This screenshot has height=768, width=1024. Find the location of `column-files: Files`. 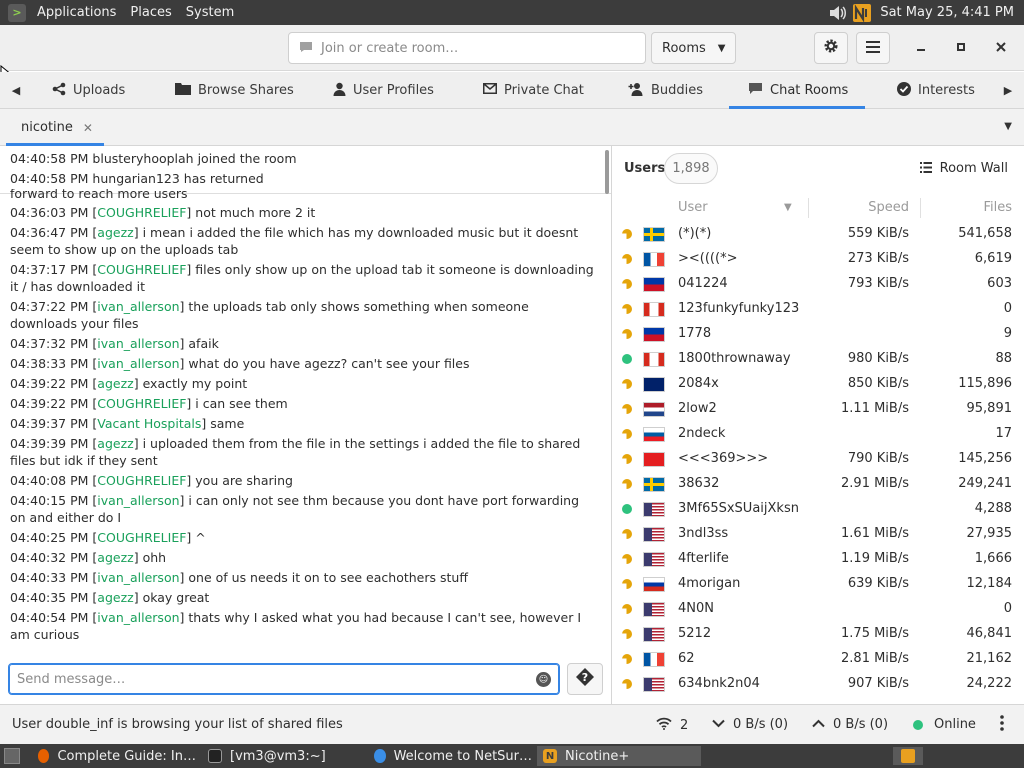

column-files: Files is located at coordinates (997, 207).